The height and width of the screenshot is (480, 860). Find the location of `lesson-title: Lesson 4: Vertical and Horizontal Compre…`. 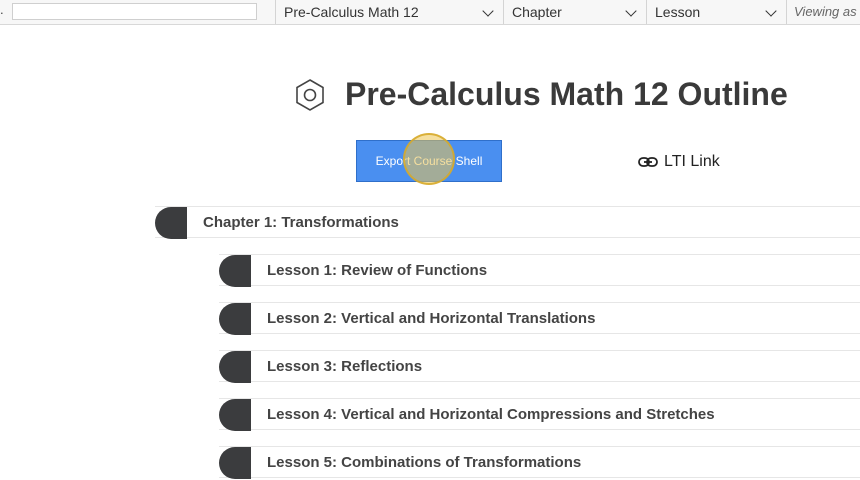

lesson-title: Lesson 4: Vertical and Horizontal Compre… is located at coordinates (491, 414).